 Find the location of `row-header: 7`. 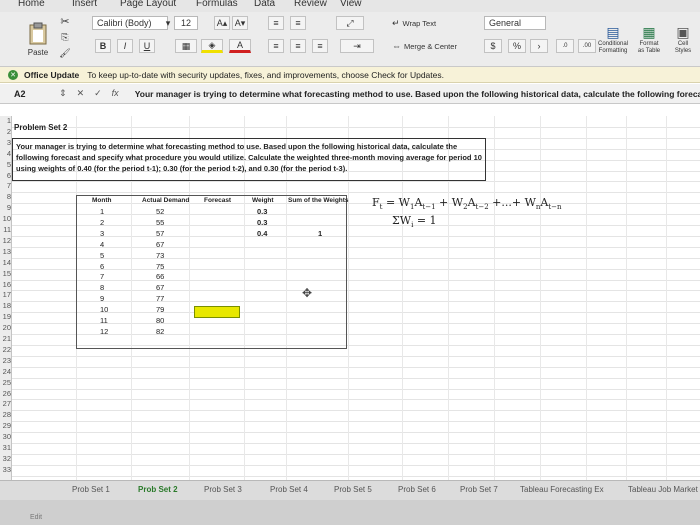

row-header: 7 is located at coordinates (6, 185).